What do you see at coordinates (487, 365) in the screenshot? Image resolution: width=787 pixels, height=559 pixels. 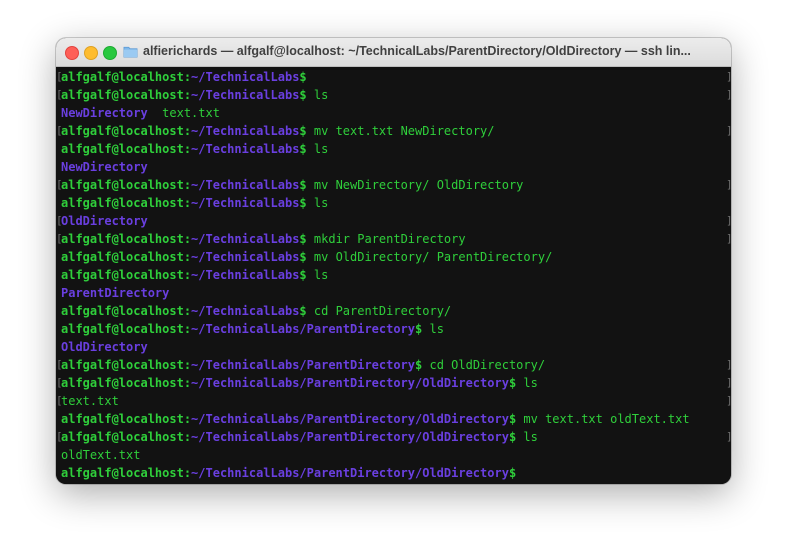 I see `command-text: cd OldDirectory/` at bounding box center [487, 365].